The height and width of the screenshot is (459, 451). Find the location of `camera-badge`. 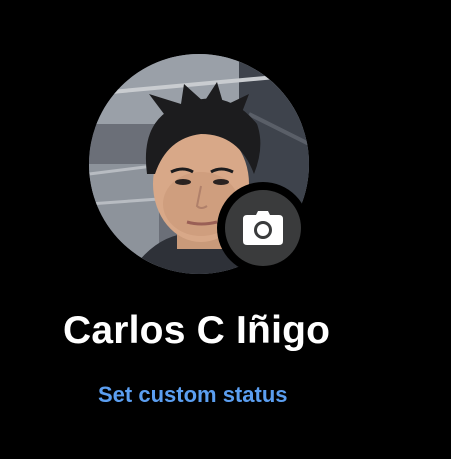

camera-badge is located at coordinates (263, 228).